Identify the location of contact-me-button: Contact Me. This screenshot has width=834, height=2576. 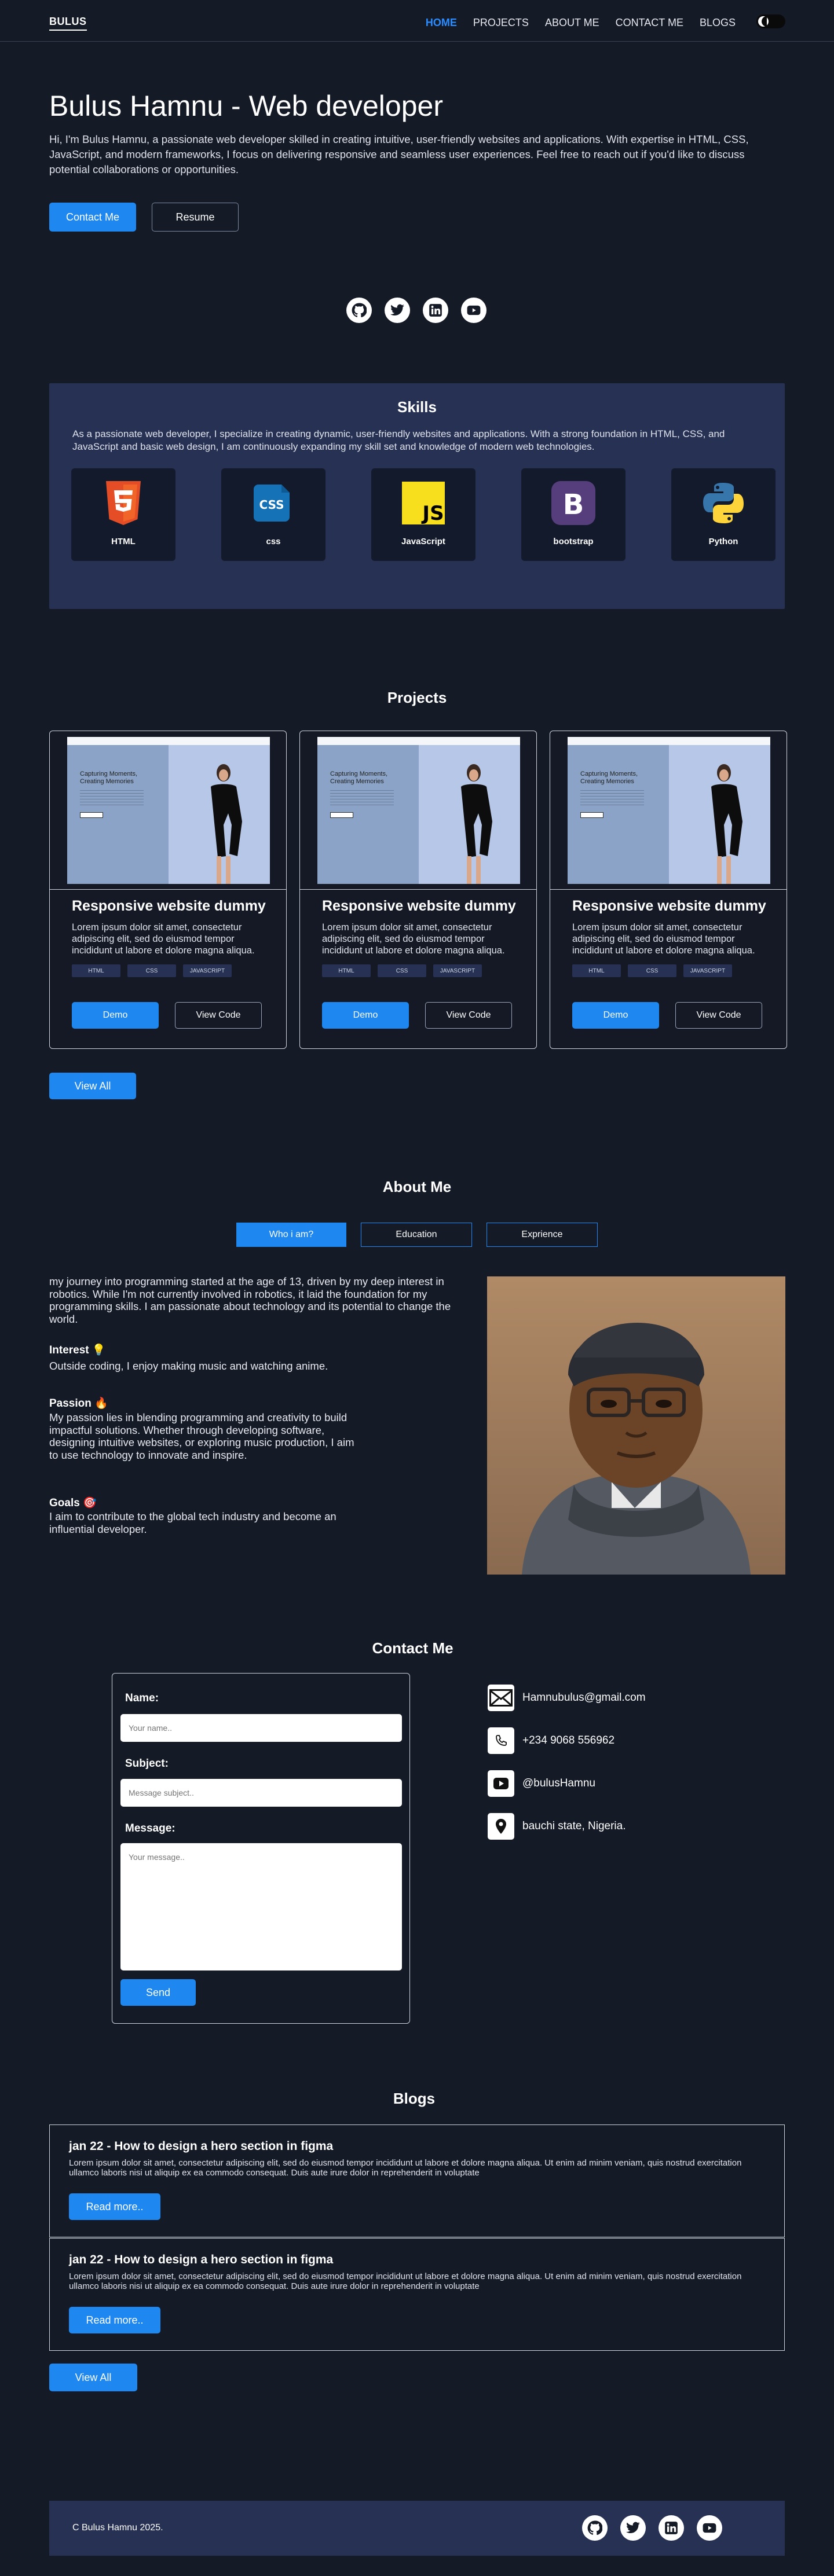
(92, 217).